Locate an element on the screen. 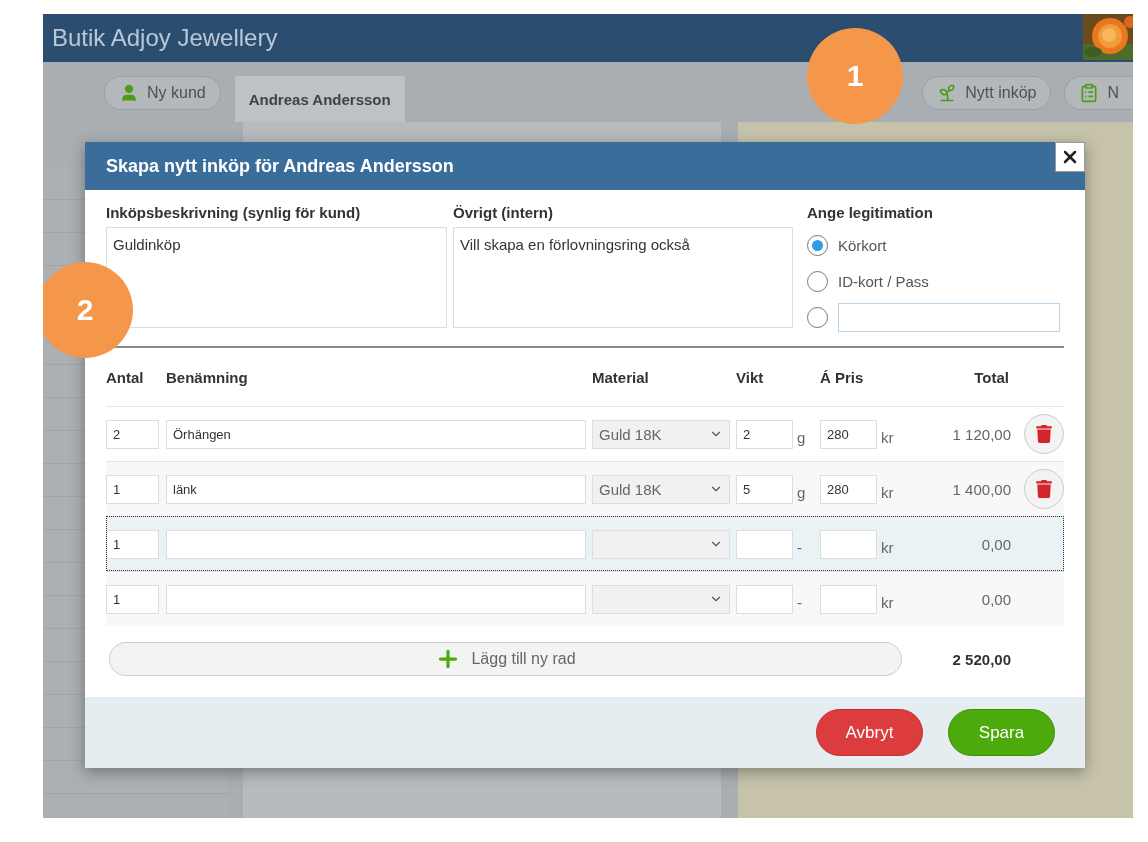  column-header: Benämning is located at coordinates (207, 377).